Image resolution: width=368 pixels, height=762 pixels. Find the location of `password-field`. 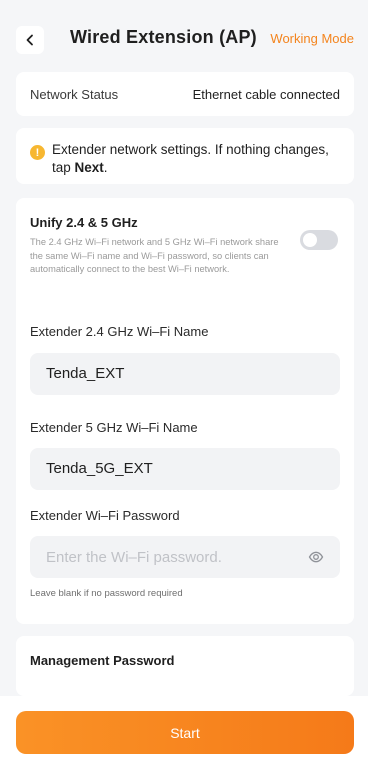

password-field is located at coordinates (185, 557).